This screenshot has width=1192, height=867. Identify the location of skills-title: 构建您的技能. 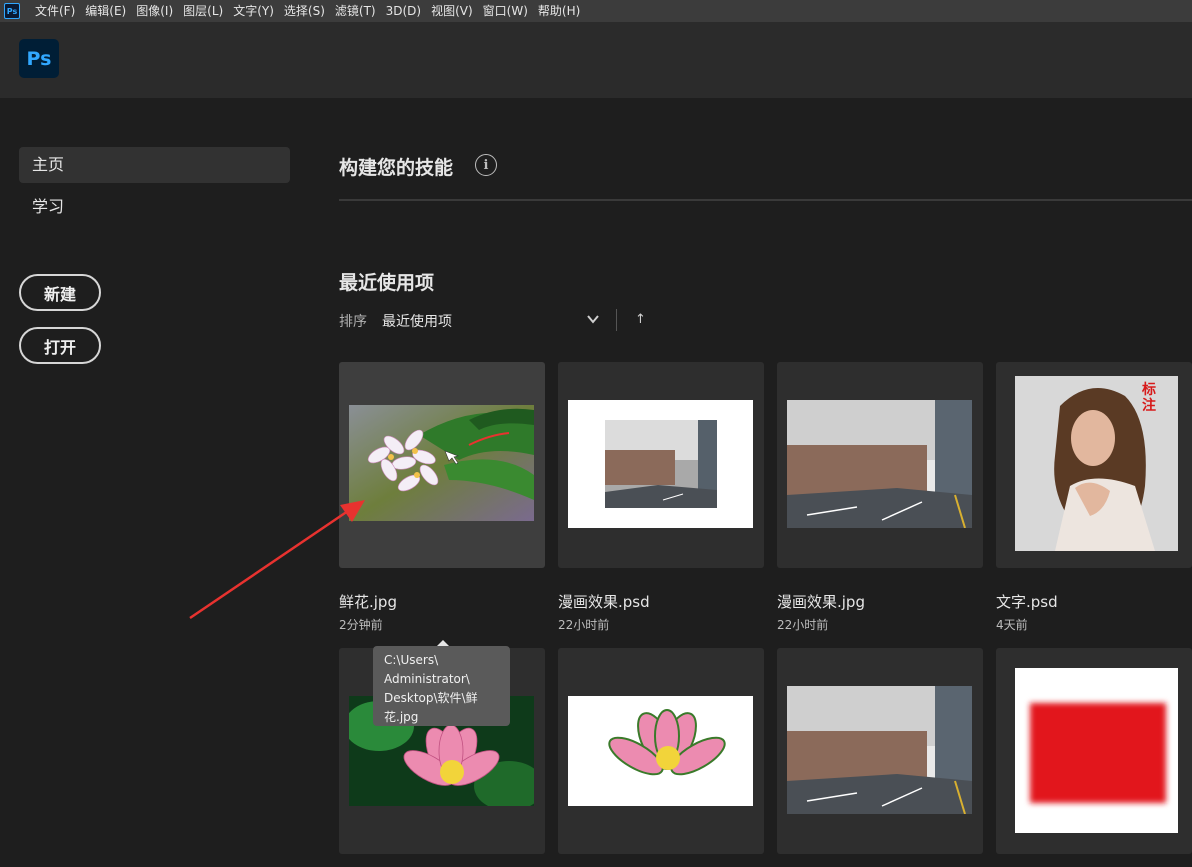
(396, 168).